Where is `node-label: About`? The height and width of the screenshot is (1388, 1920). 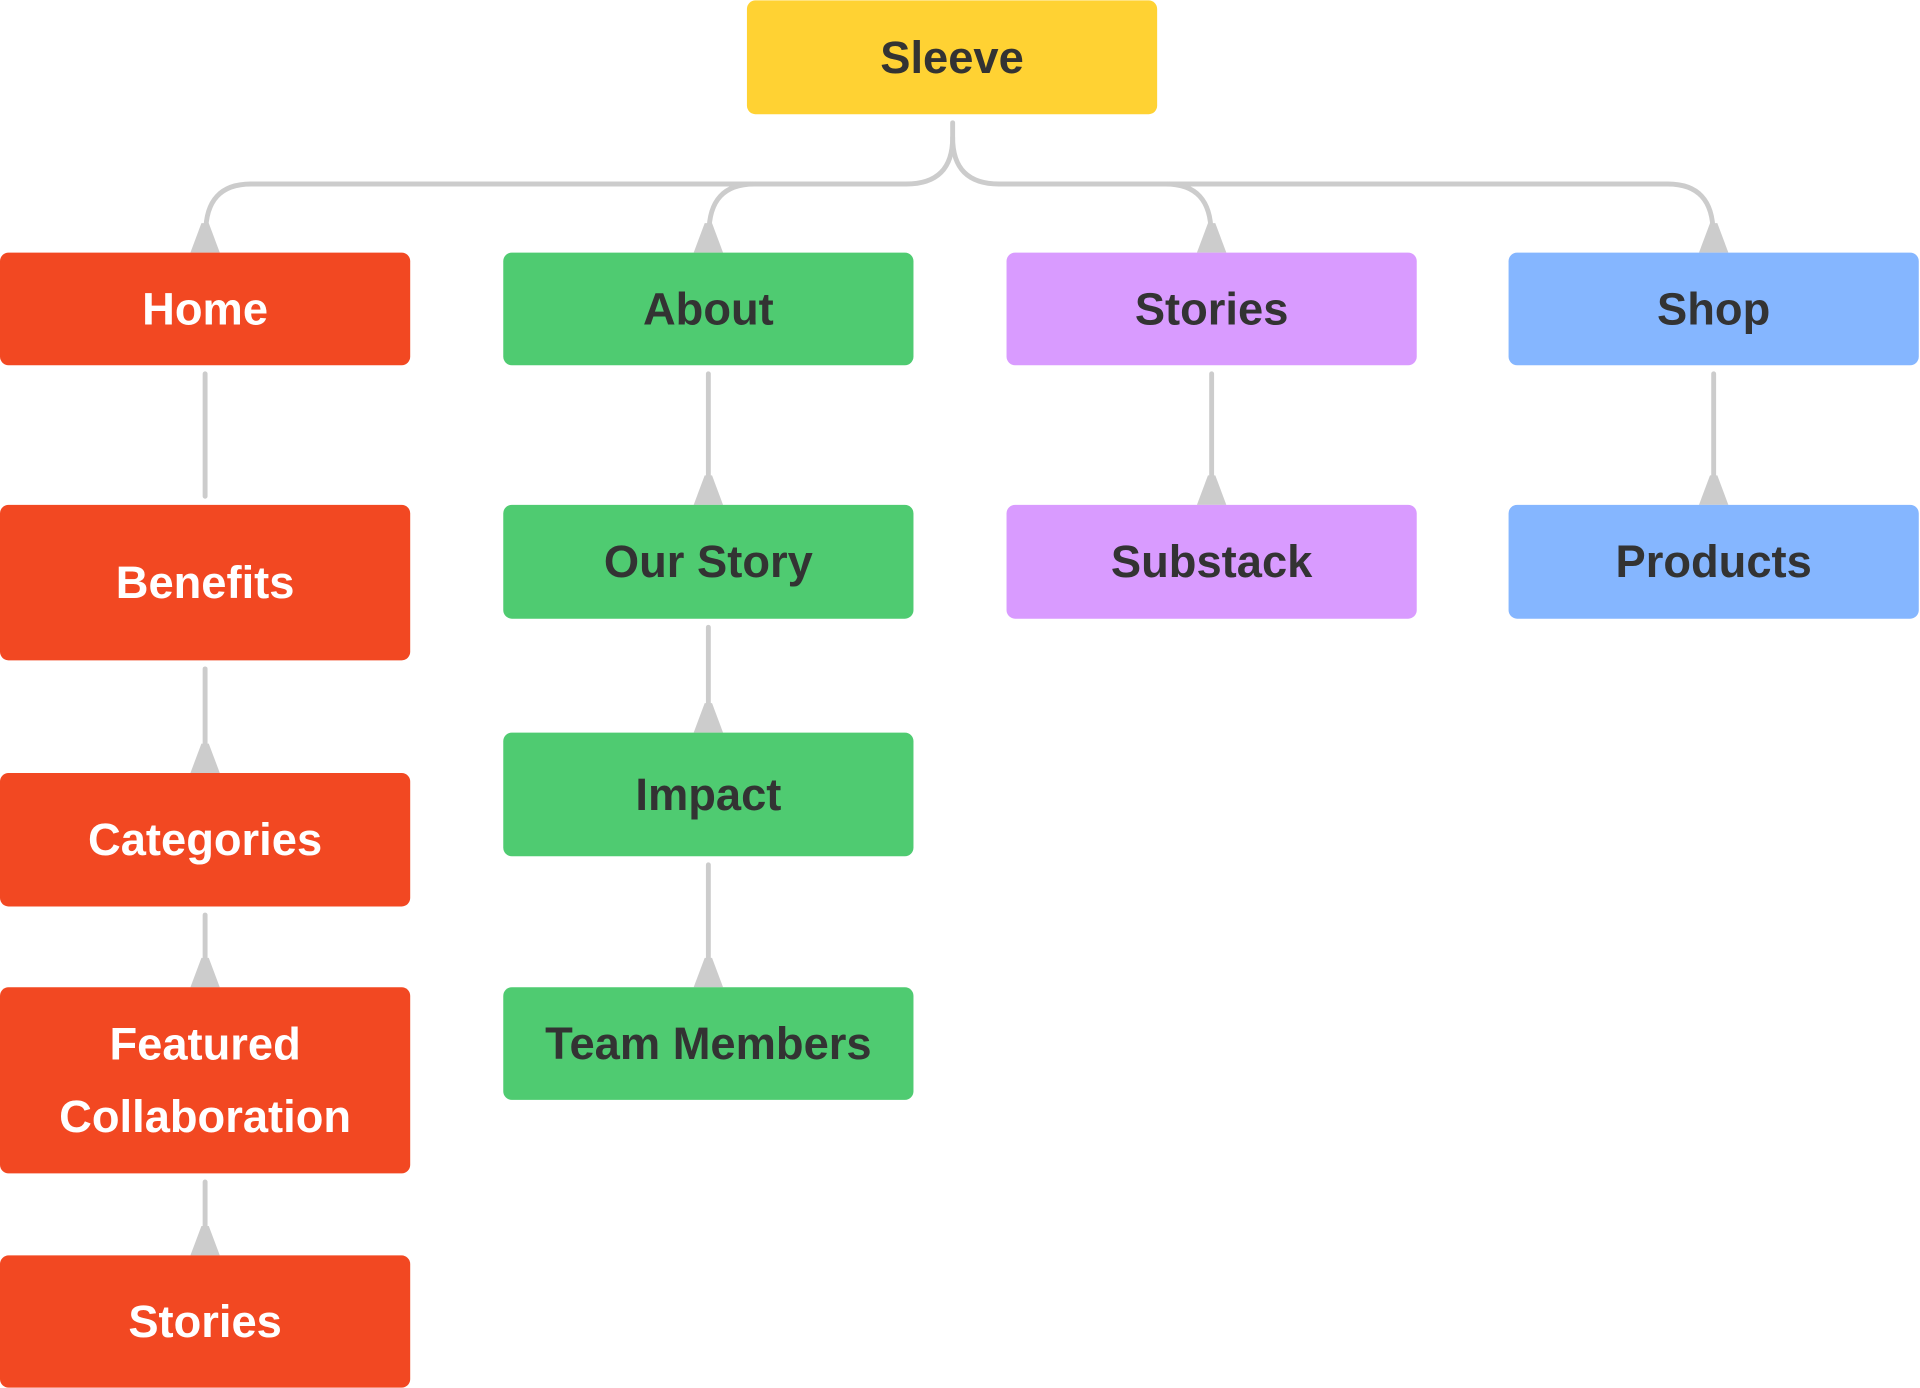
node-label: About is located at coordinates (708, 308).